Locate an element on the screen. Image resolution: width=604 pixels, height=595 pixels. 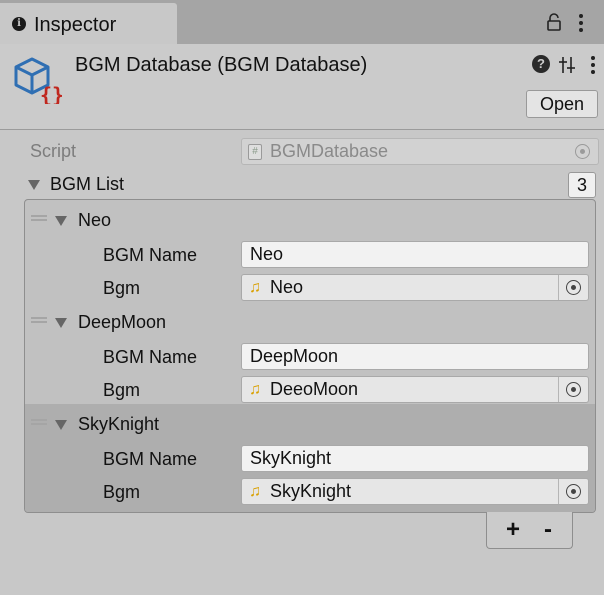
info-icon: i is located at coordinates (19, 24).